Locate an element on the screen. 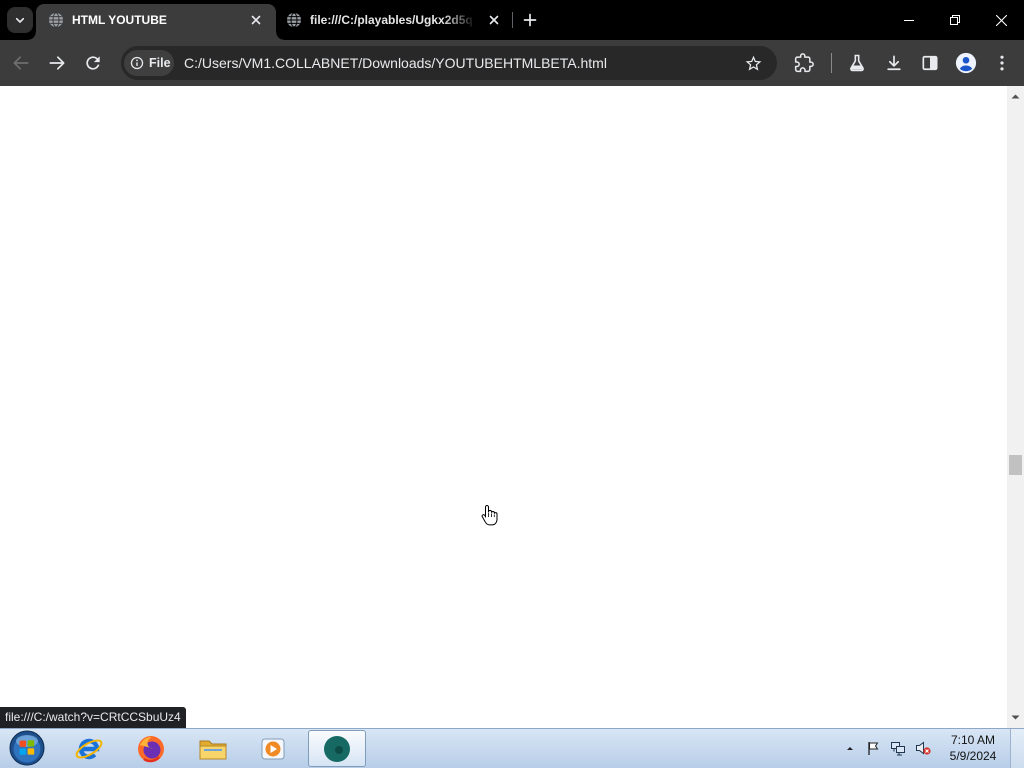  clock-time: 7:10 AM is located at coordinates (973, 740).